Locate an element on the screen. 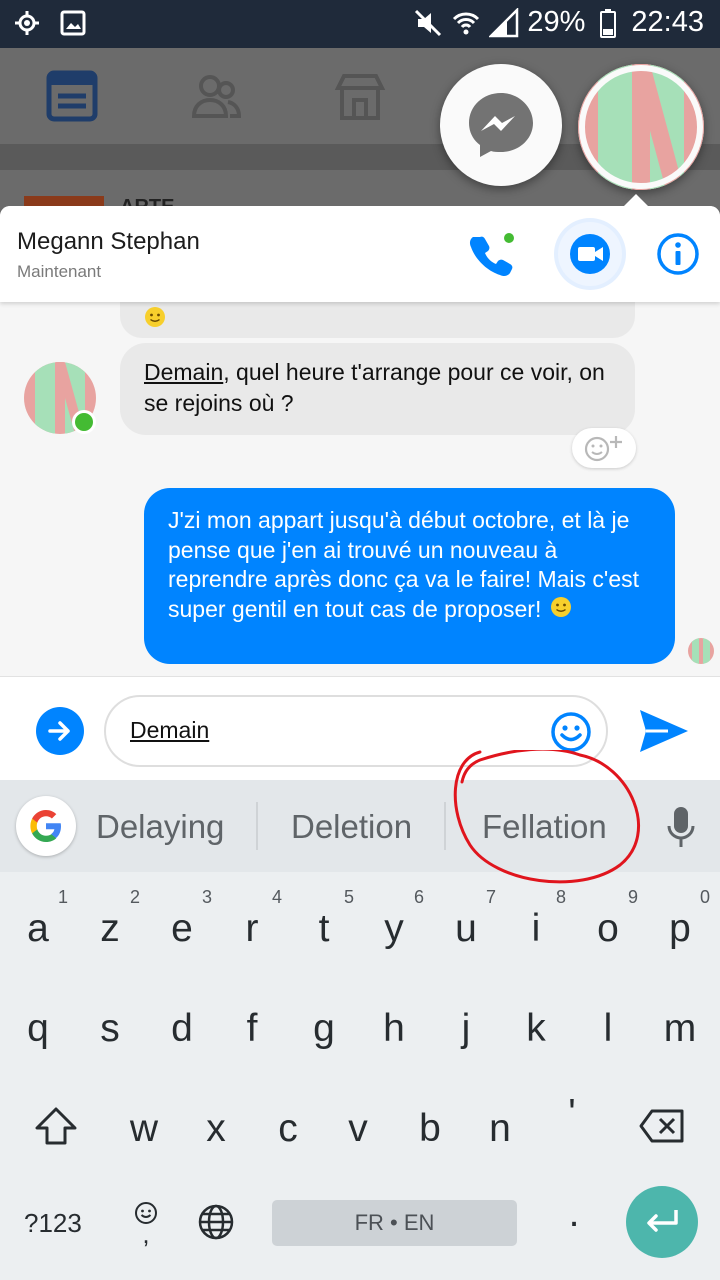  shift-arrow-icon is located at coordinates (56, 1126).